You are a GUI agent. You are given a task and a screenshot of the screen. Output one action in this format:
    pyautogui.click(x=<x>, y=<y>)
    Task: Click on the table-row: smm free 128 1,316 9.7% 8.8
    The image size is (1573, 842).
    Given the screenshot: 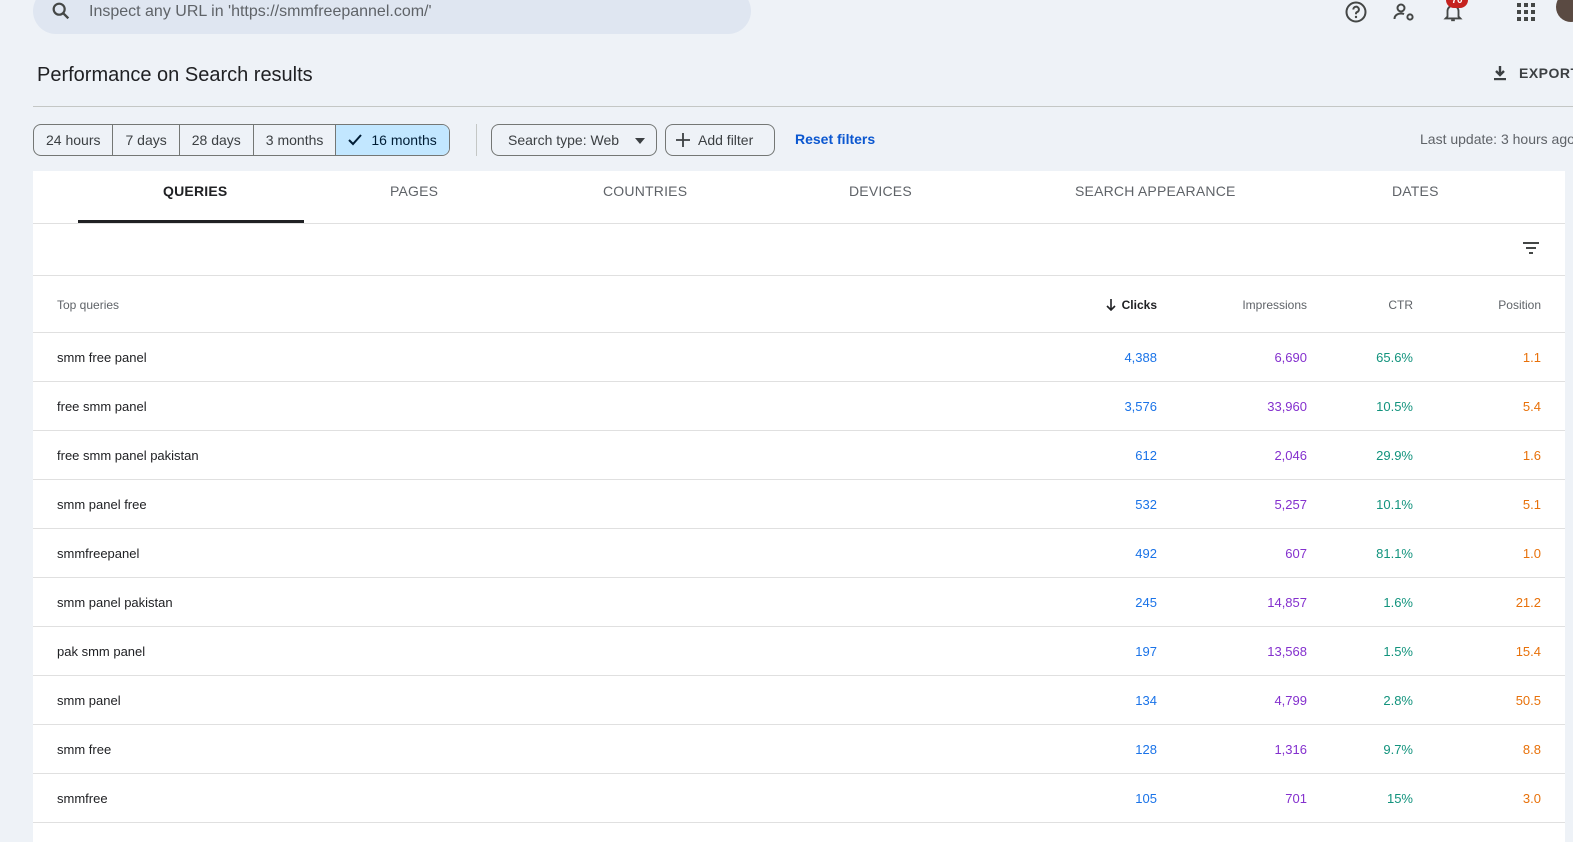 What is the action you would take?
    pyautogui.click(x=799, y=749)
    